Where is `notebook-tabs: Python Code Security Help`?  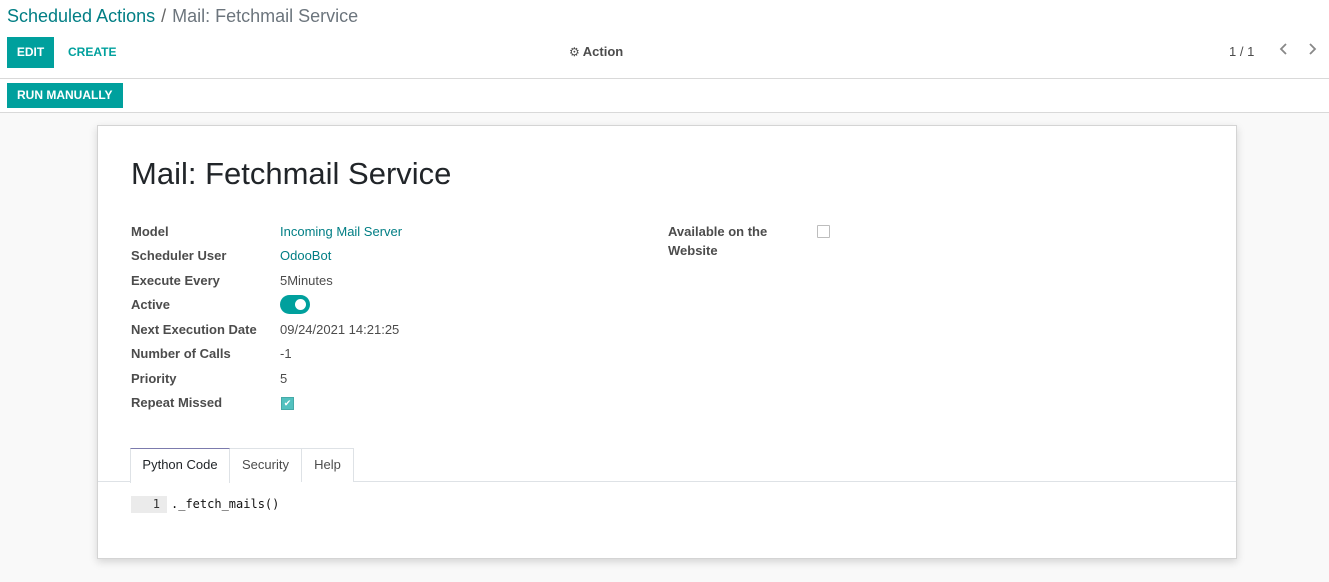
notebook-tabs: Python Code Security Help is located at coordinates (667, 465).